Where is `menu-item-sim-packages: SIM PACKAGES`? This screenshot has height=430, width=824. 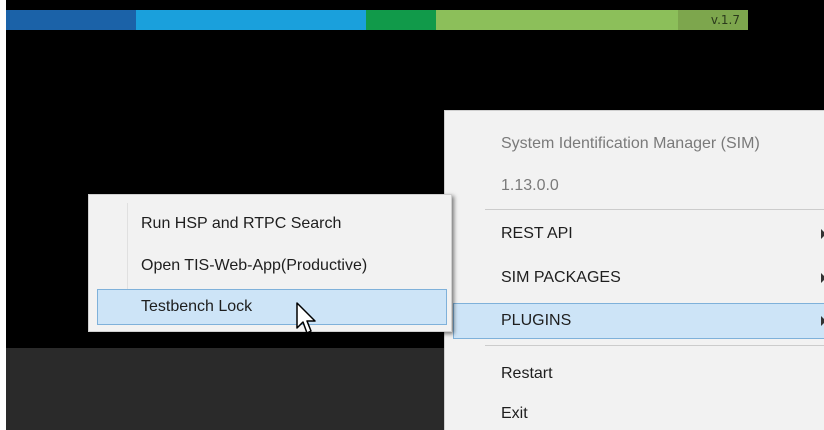
menu-item-sim-packages: SIM PACKAGES is located at coordinates (634, 278).